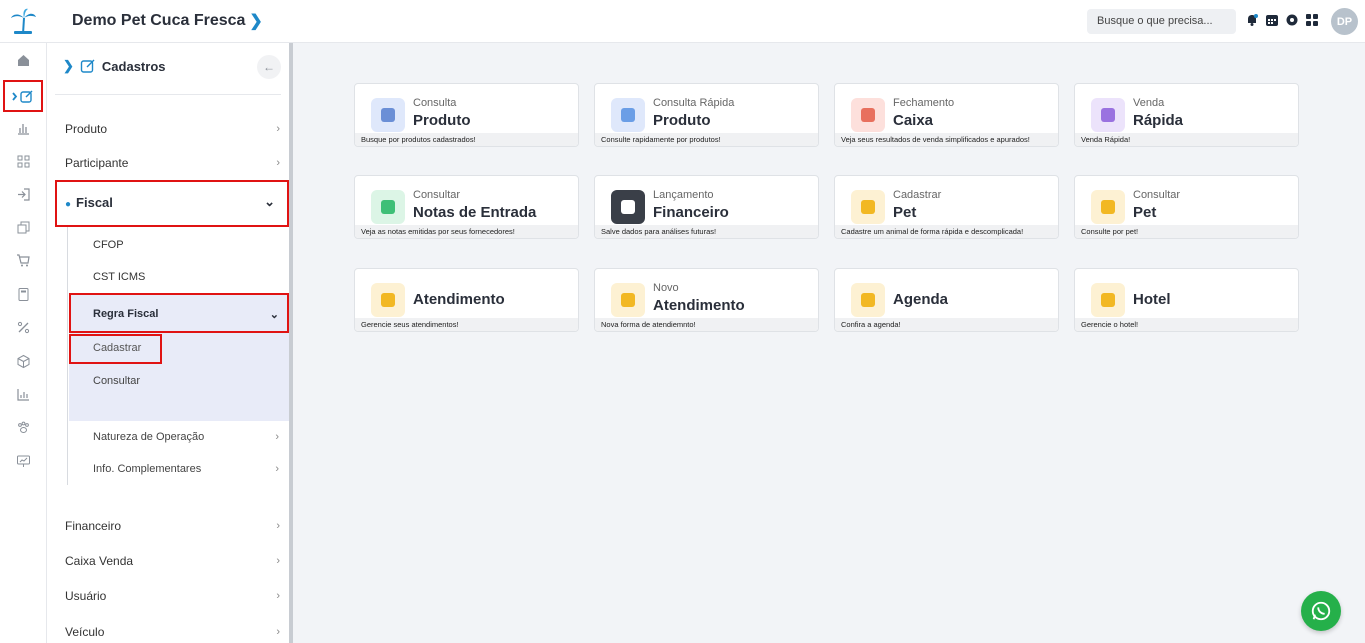  I want to click on shortcut-card: Venda Rápida Venda Rápida!, so click(1186, 115).